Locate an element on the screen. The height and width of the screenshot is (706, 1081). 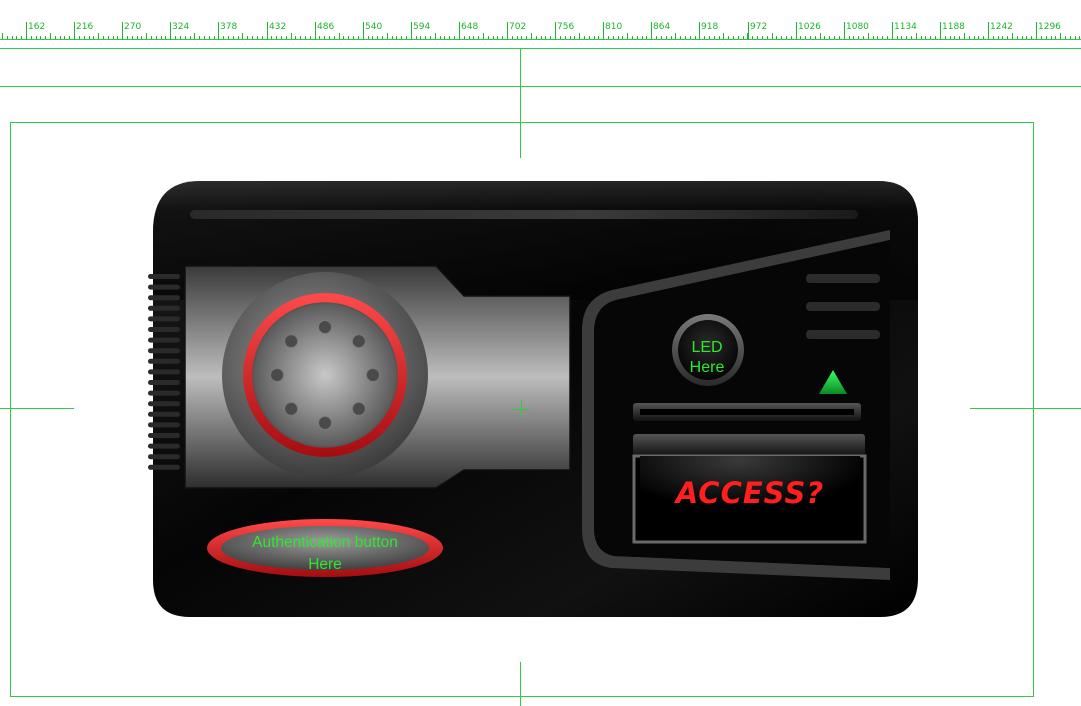
center-crosshair is located at coordinates (521, 409).